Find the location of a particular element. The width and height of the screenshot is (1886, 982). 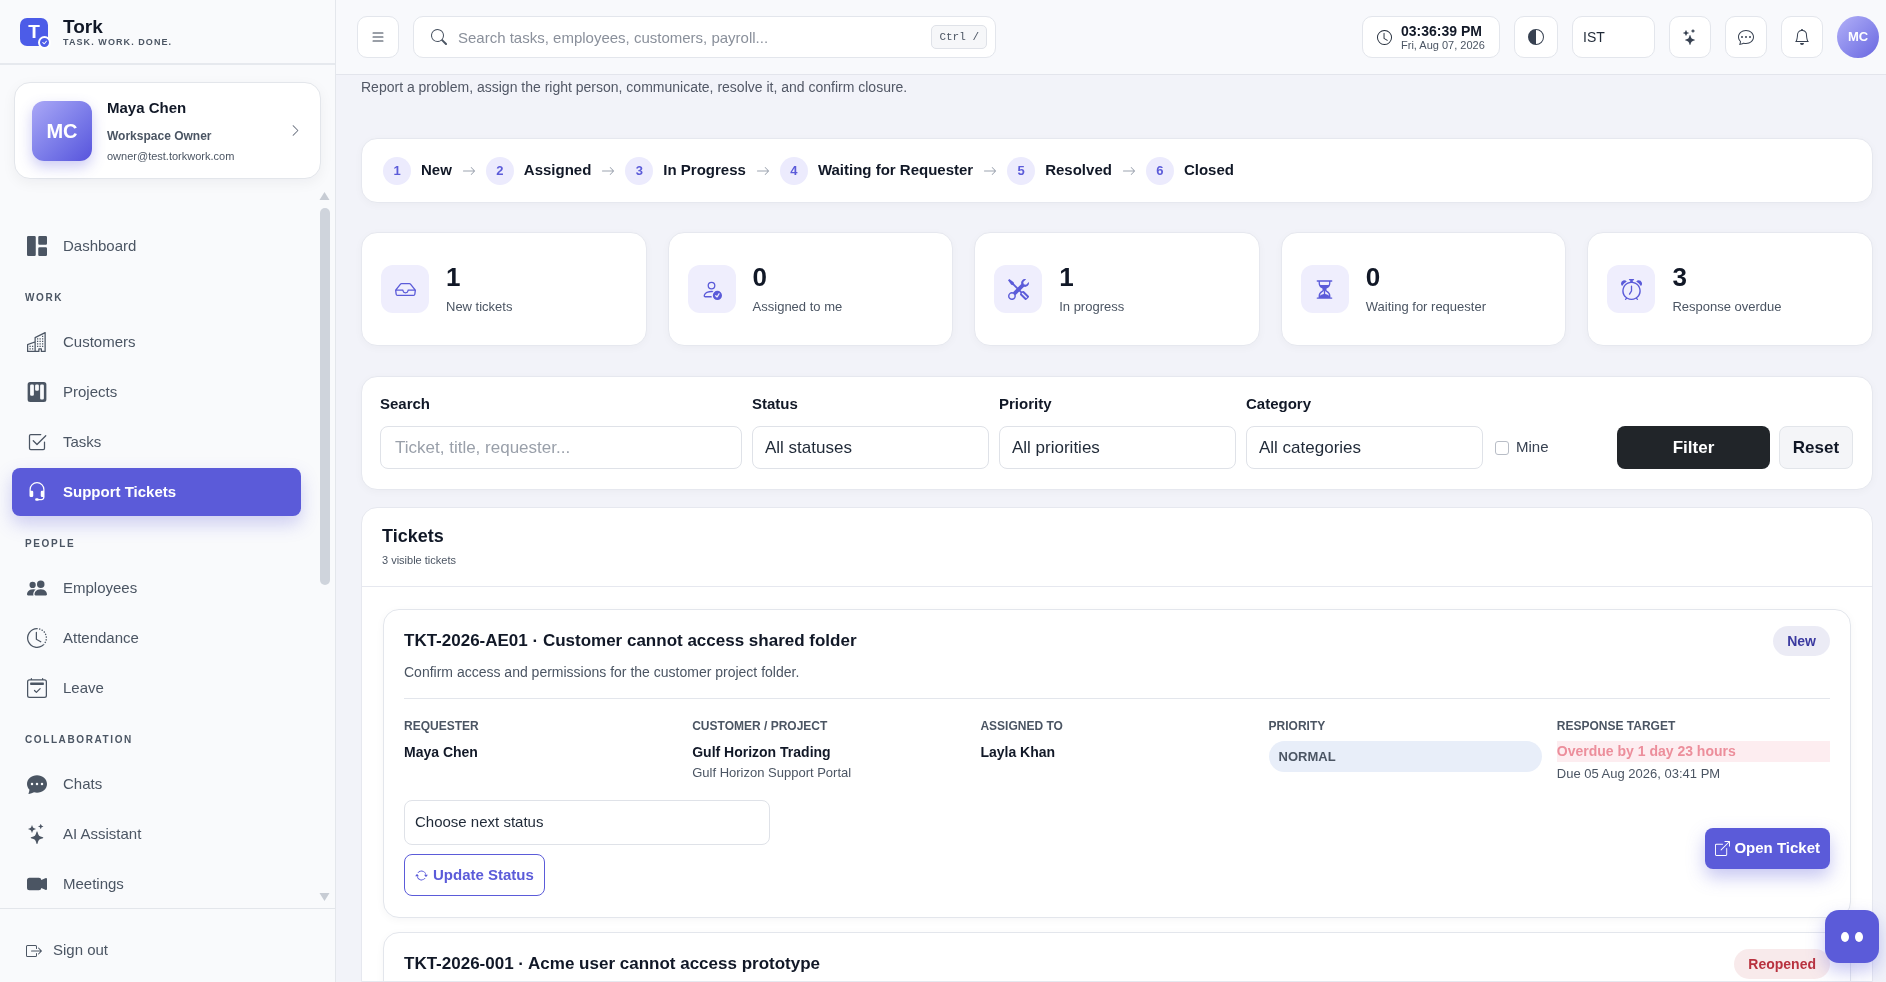

sign-out-icon is located at coordinates (34, 950).